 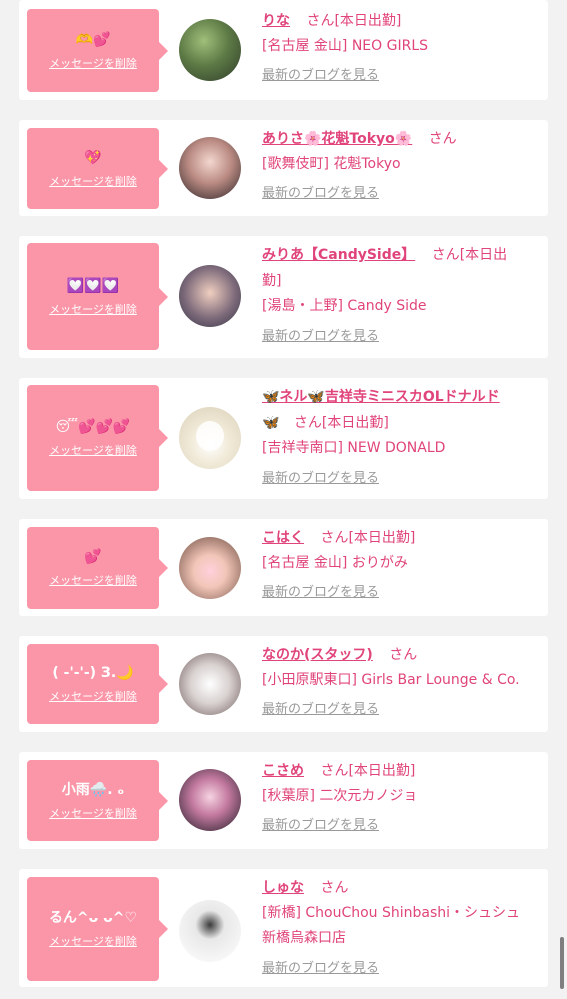 What do you see at coordinates (93, 557) in the screenshot?
I see `message-text: 💕` at bounding box center [93, 557].